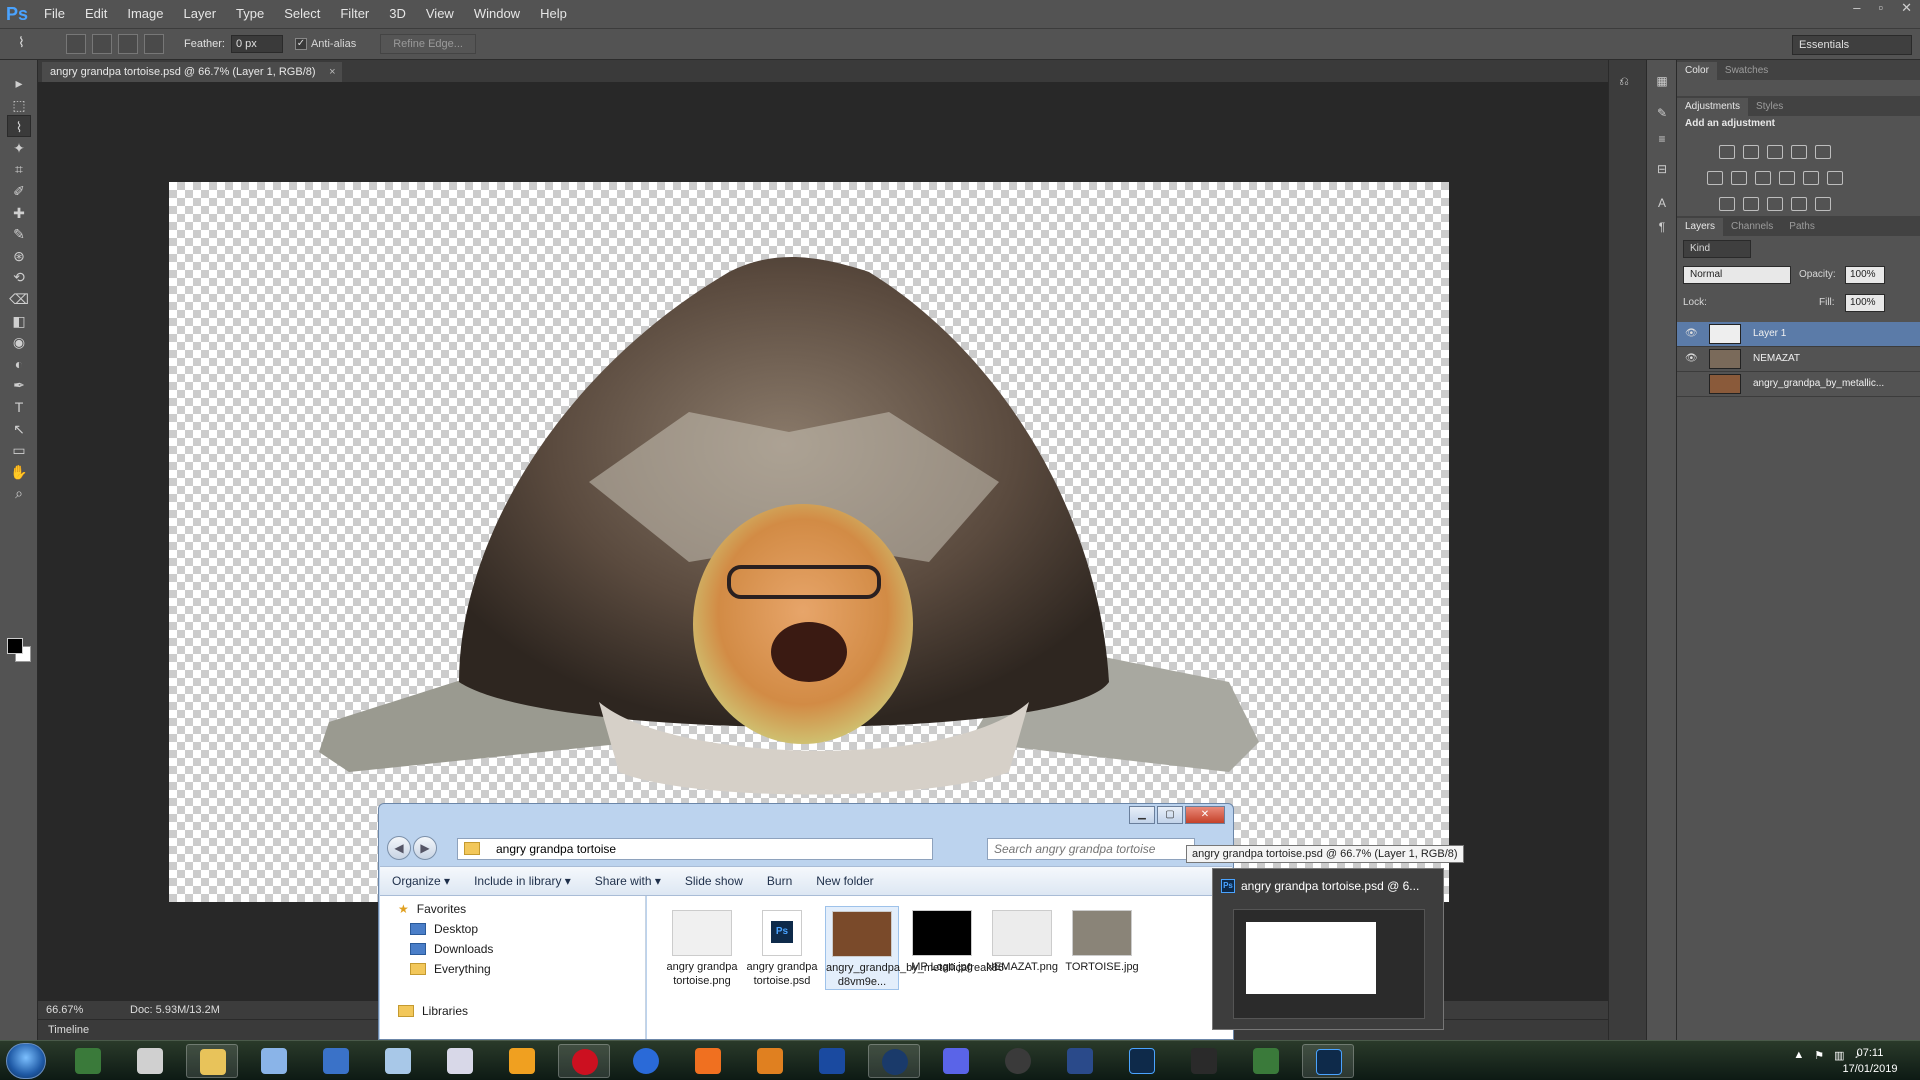 The image size is (1920, 1080). What do you see at coordinates (19, 450) in the screenshot?
I see `rectangle-tool: ▭` at bounding box center [19, 450].